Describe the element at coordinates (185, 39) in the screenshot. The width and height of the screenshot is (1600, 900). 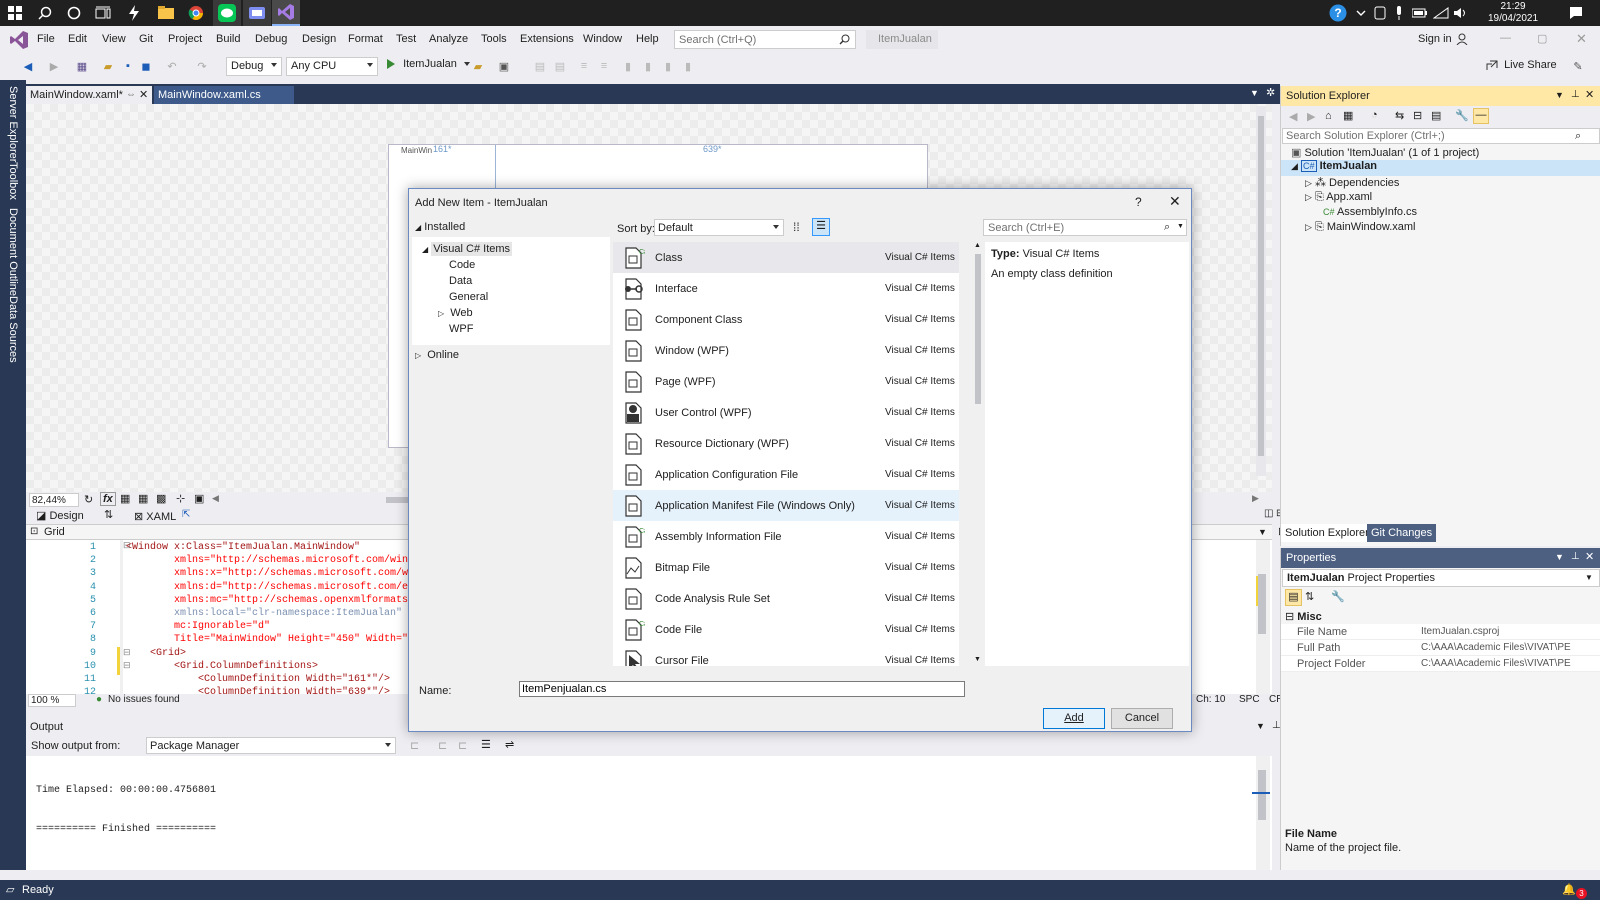
I see `menu-project: Project` at that location.